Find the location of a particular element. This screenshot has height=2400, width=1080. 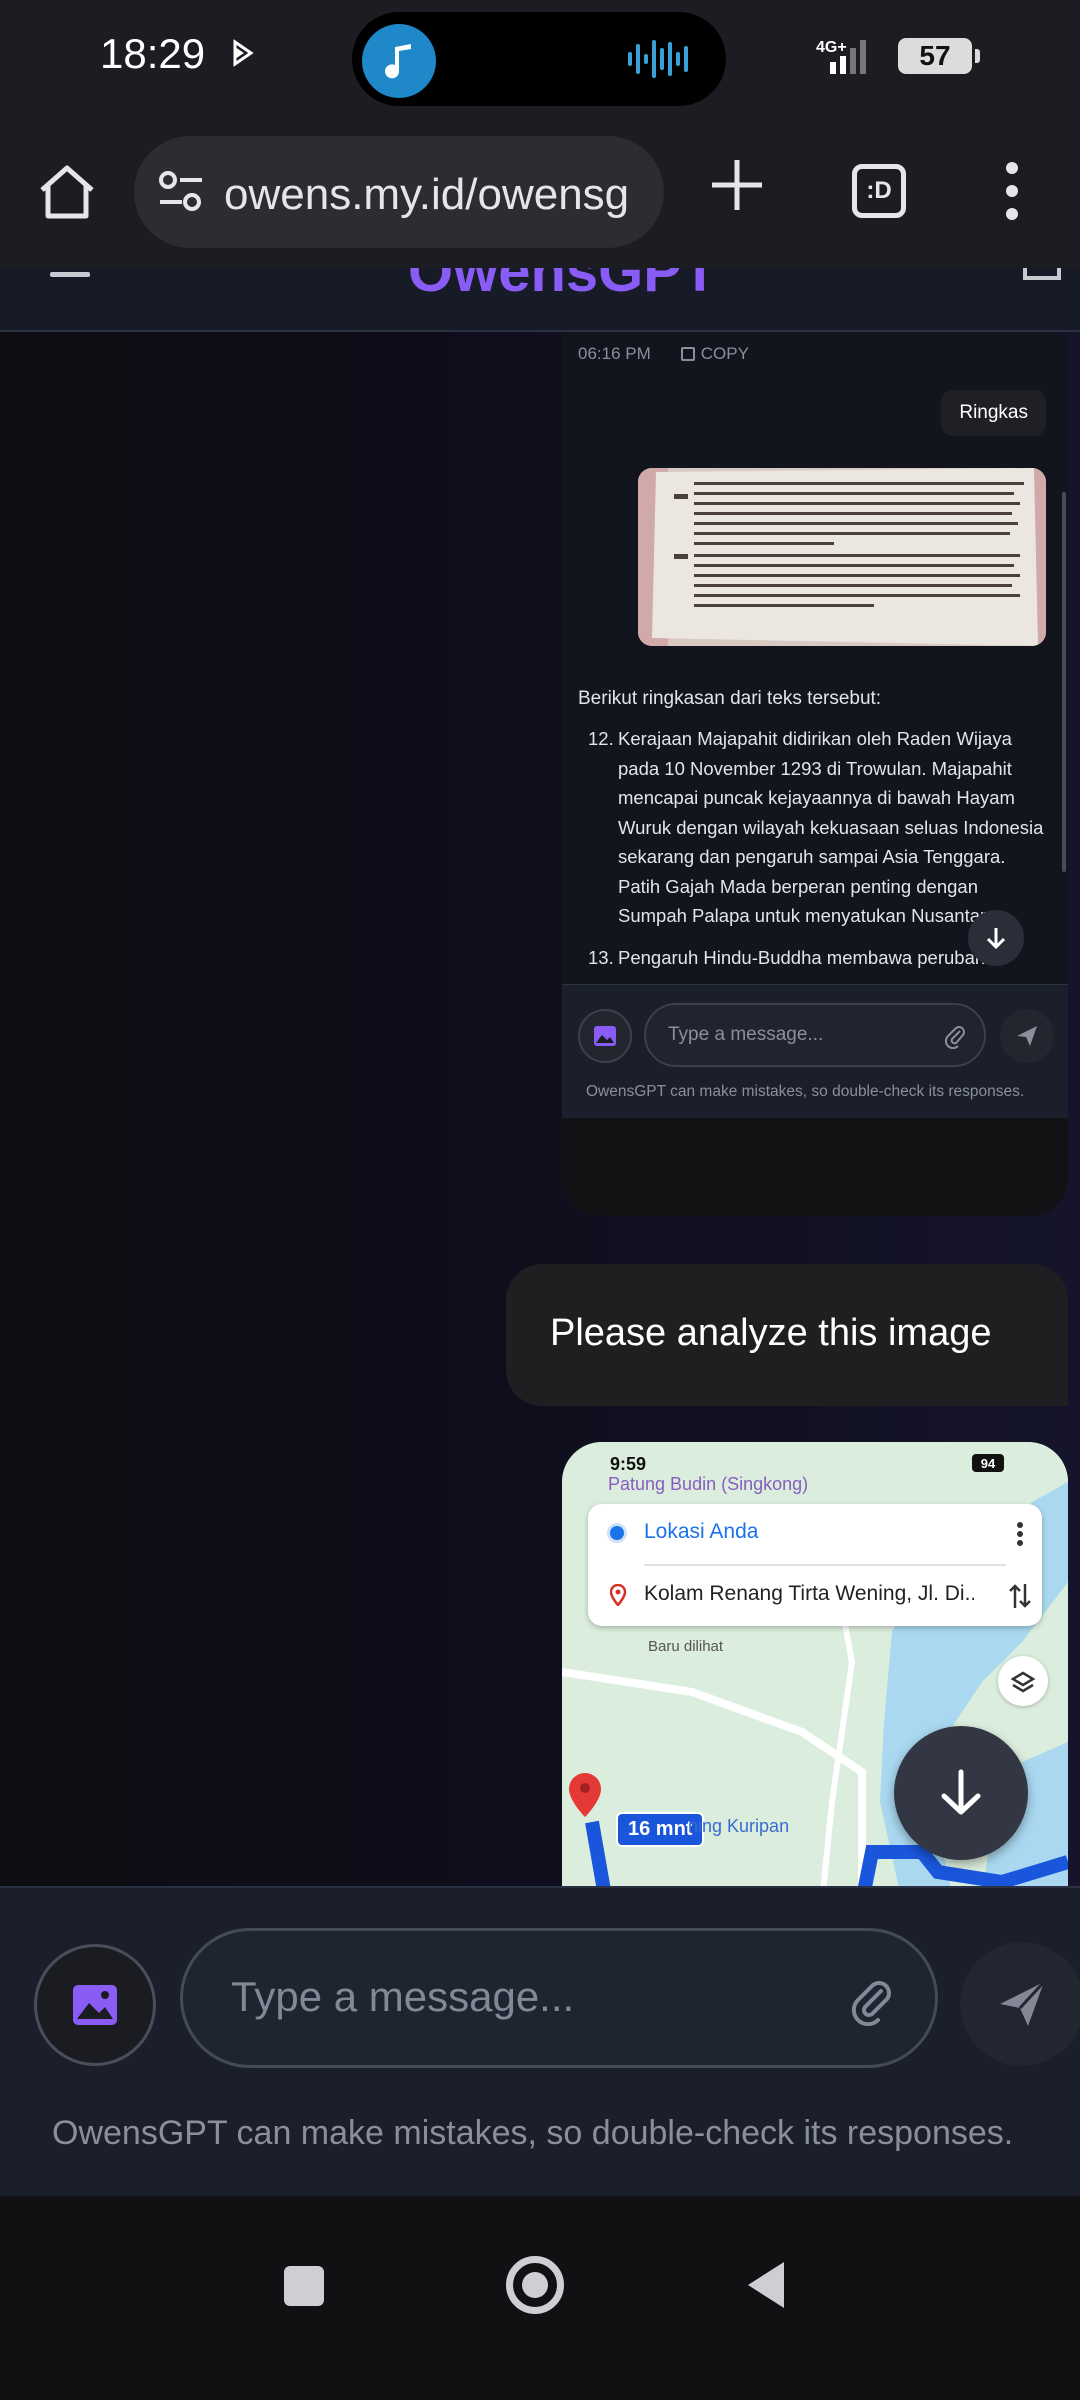

map-battery: 94 is located at coordinates (988, 1463).